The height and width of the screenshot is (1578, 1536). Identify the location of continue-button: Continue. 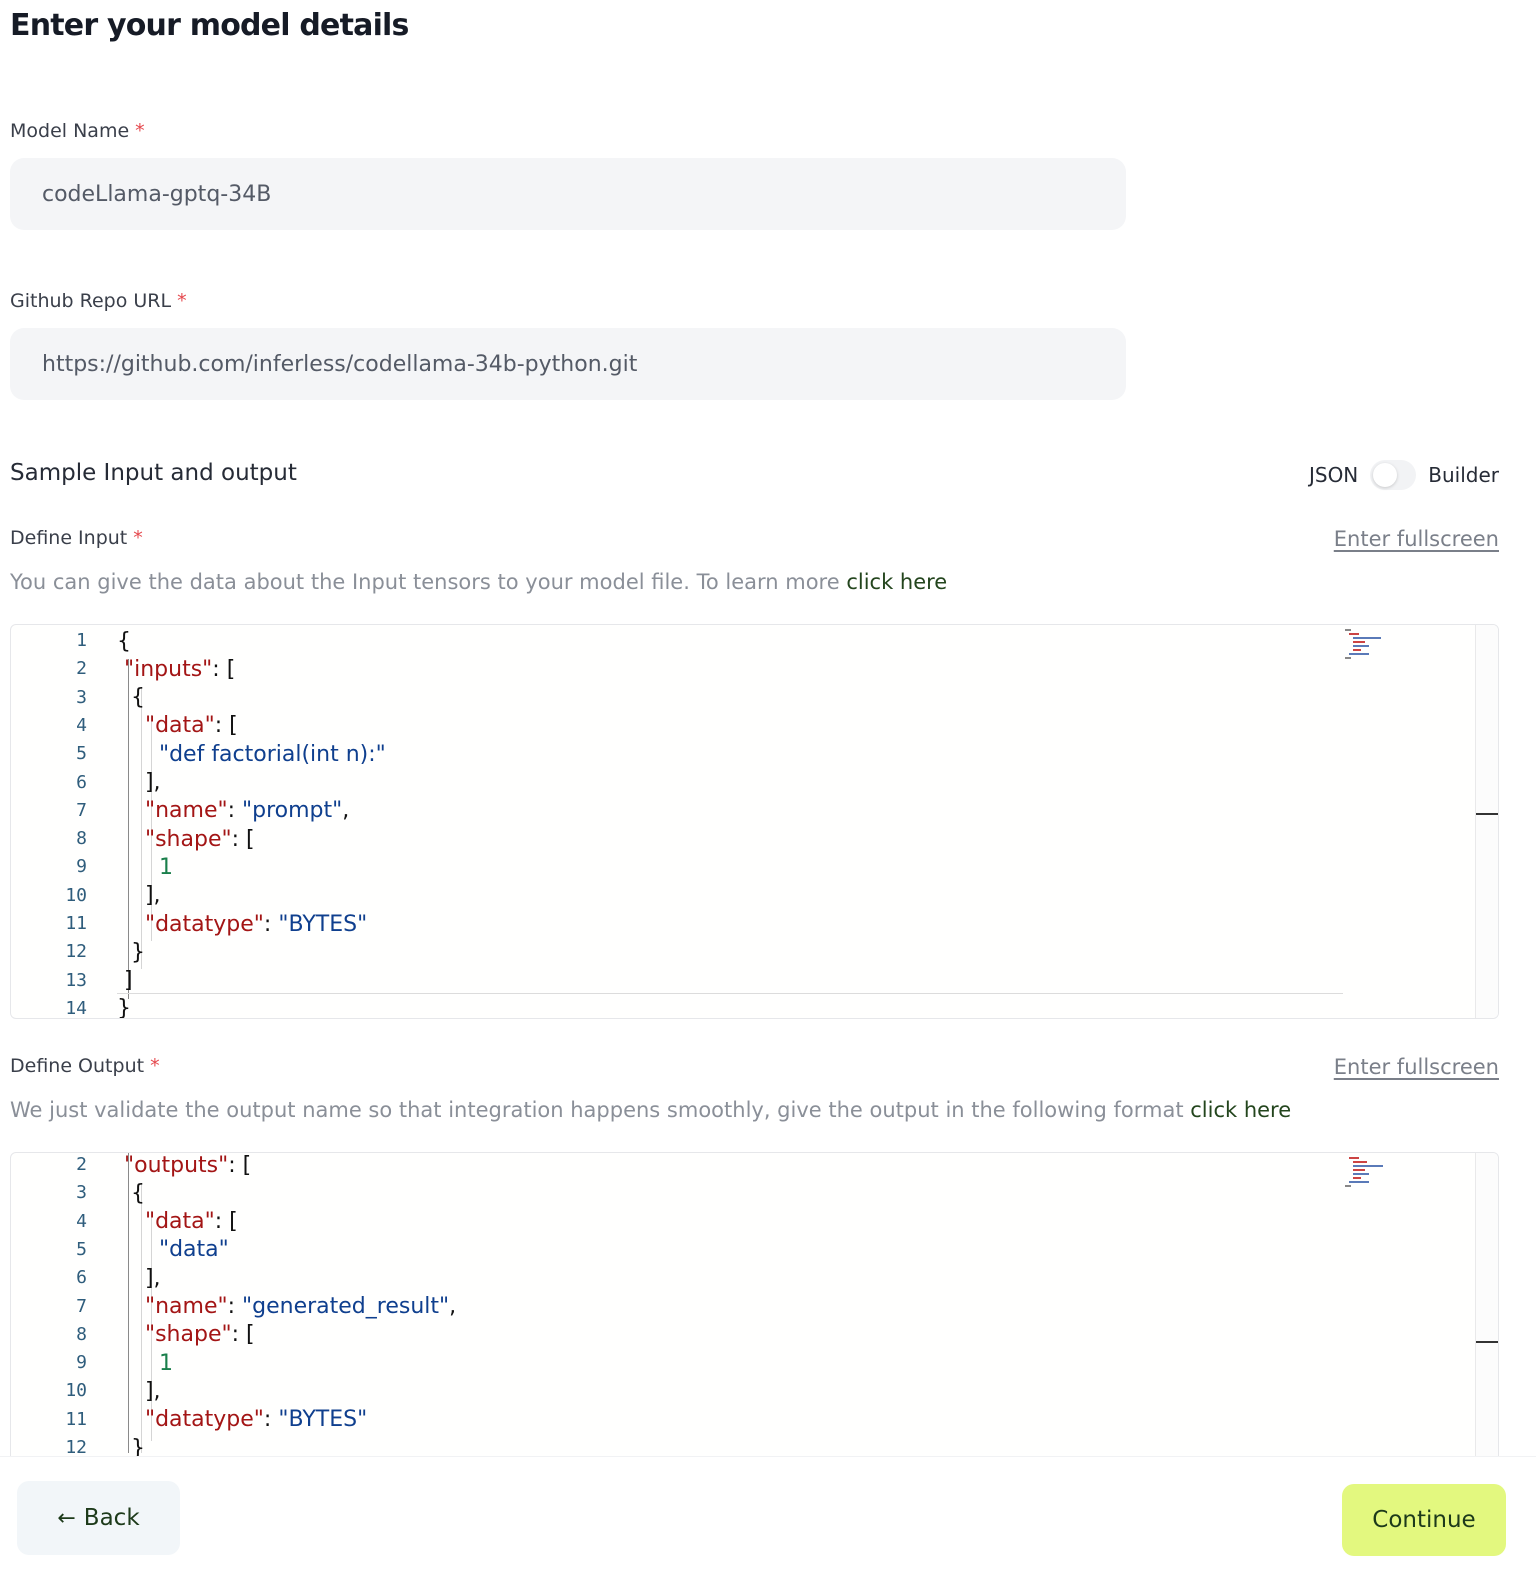
(1424, 1520).